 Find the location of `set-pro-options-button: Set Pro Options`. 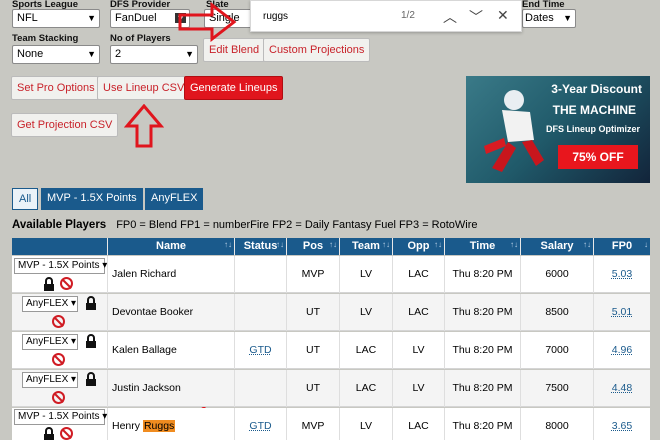

set-pro-options-button: Set Pro Options is located at coordinates (56, 88).